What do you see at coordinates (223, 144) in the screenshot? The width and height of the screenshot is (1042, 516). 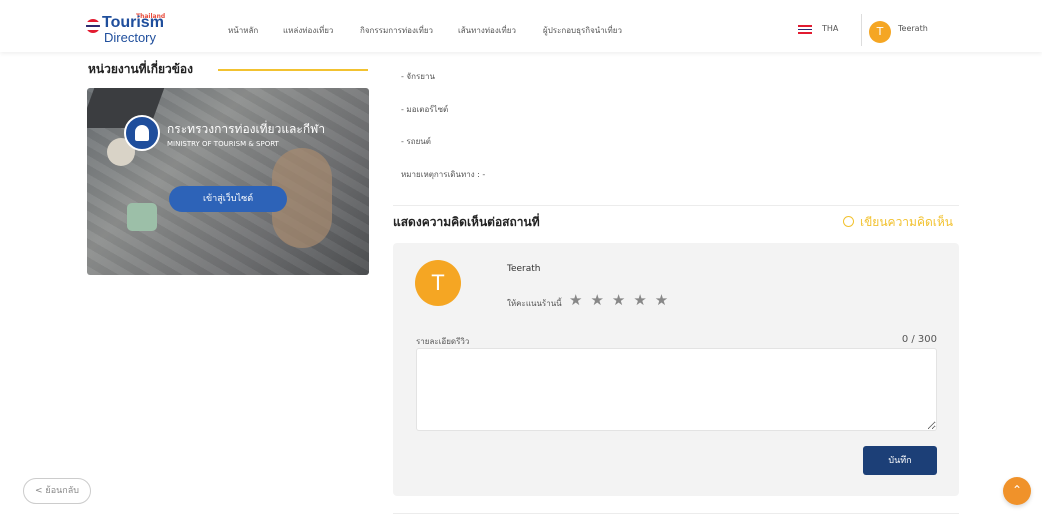 I see `ministry-name-en: MINISTRY OF TOURISM & SPORT` at bounding box center [223, 144].